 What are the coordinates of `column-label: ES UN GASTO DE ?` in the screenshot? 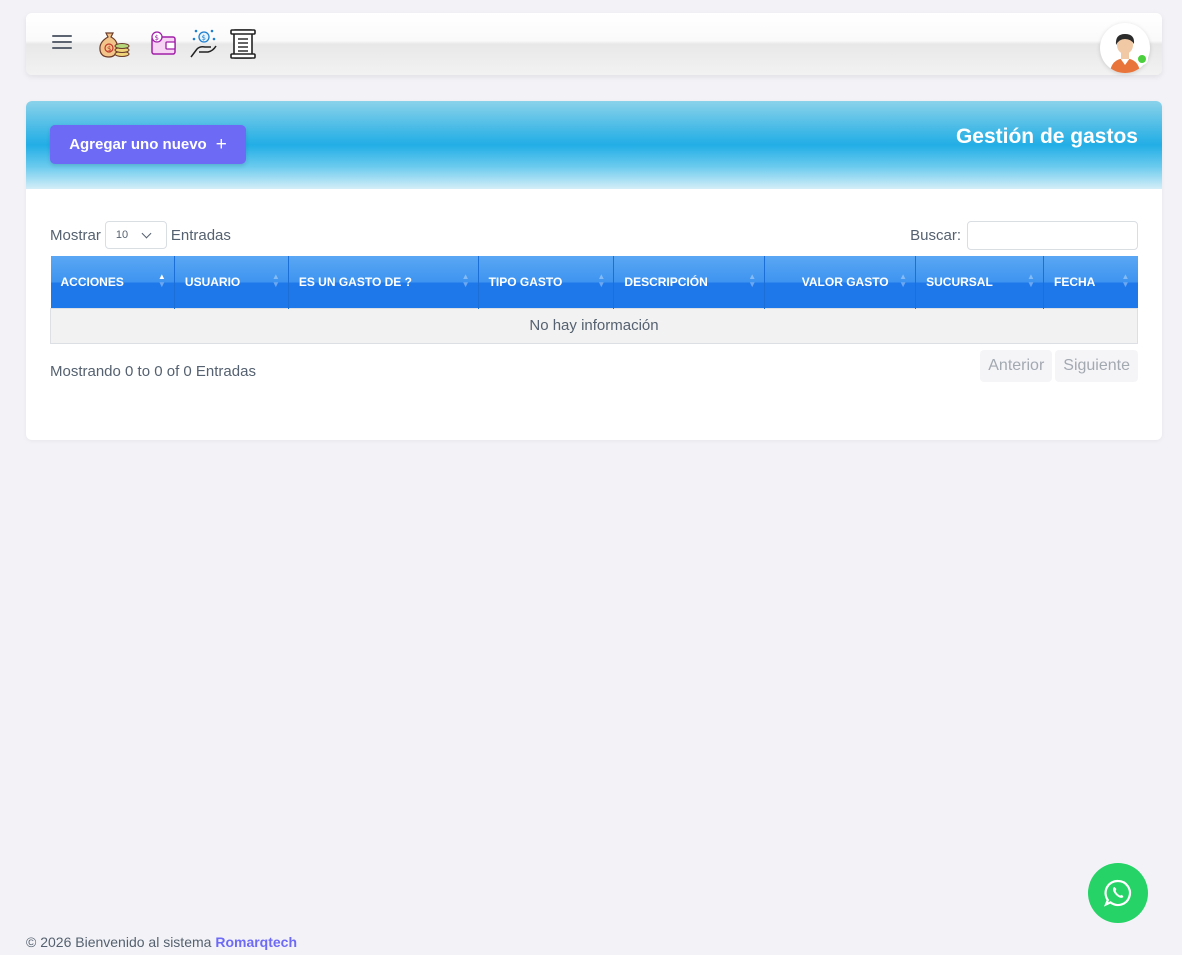 It's located at (355, 281).